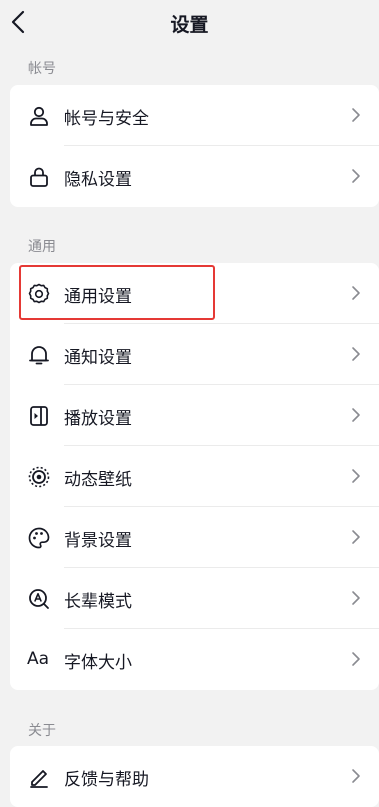  Describe the element at coordinates (98, 480) in the screenshot. I see `row-label: 动态壁纸` at that location.